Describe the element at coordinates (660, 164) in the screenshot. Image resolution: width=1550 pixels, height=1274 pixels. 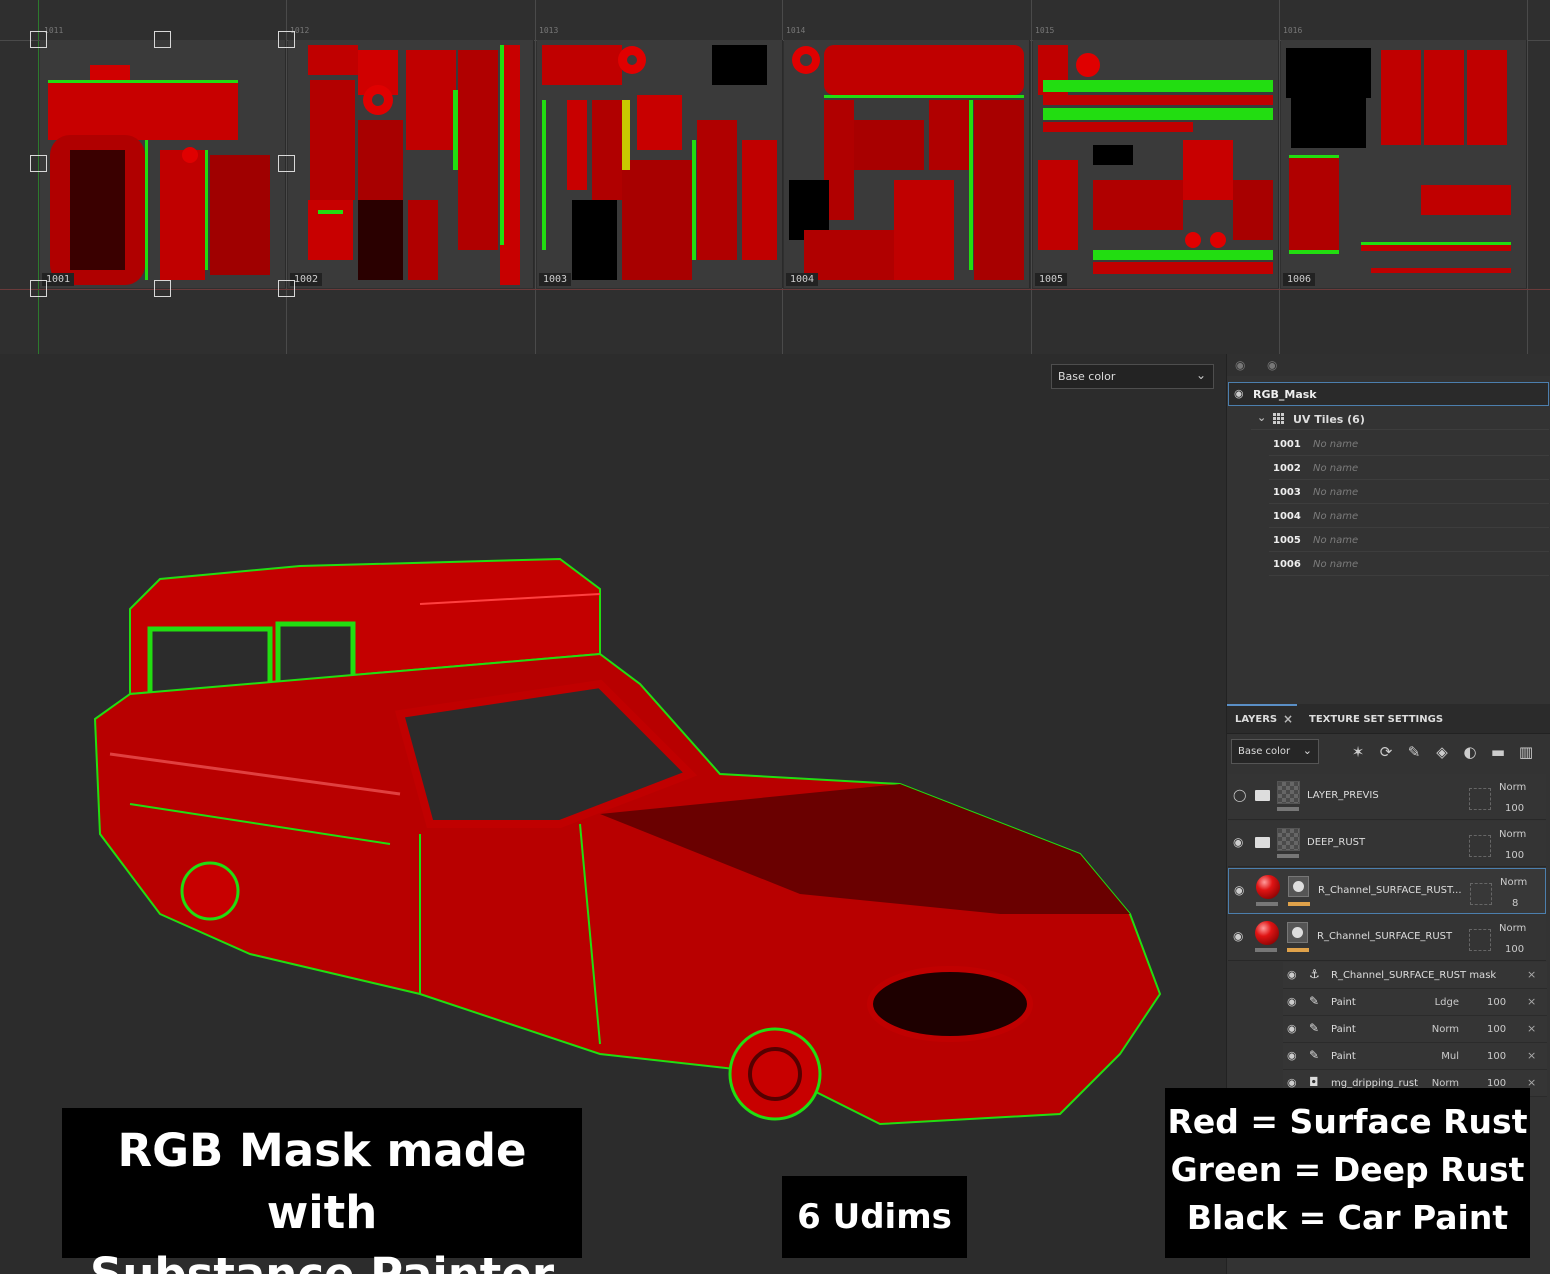
I see `uv-tile-1003: 1003` at that location.